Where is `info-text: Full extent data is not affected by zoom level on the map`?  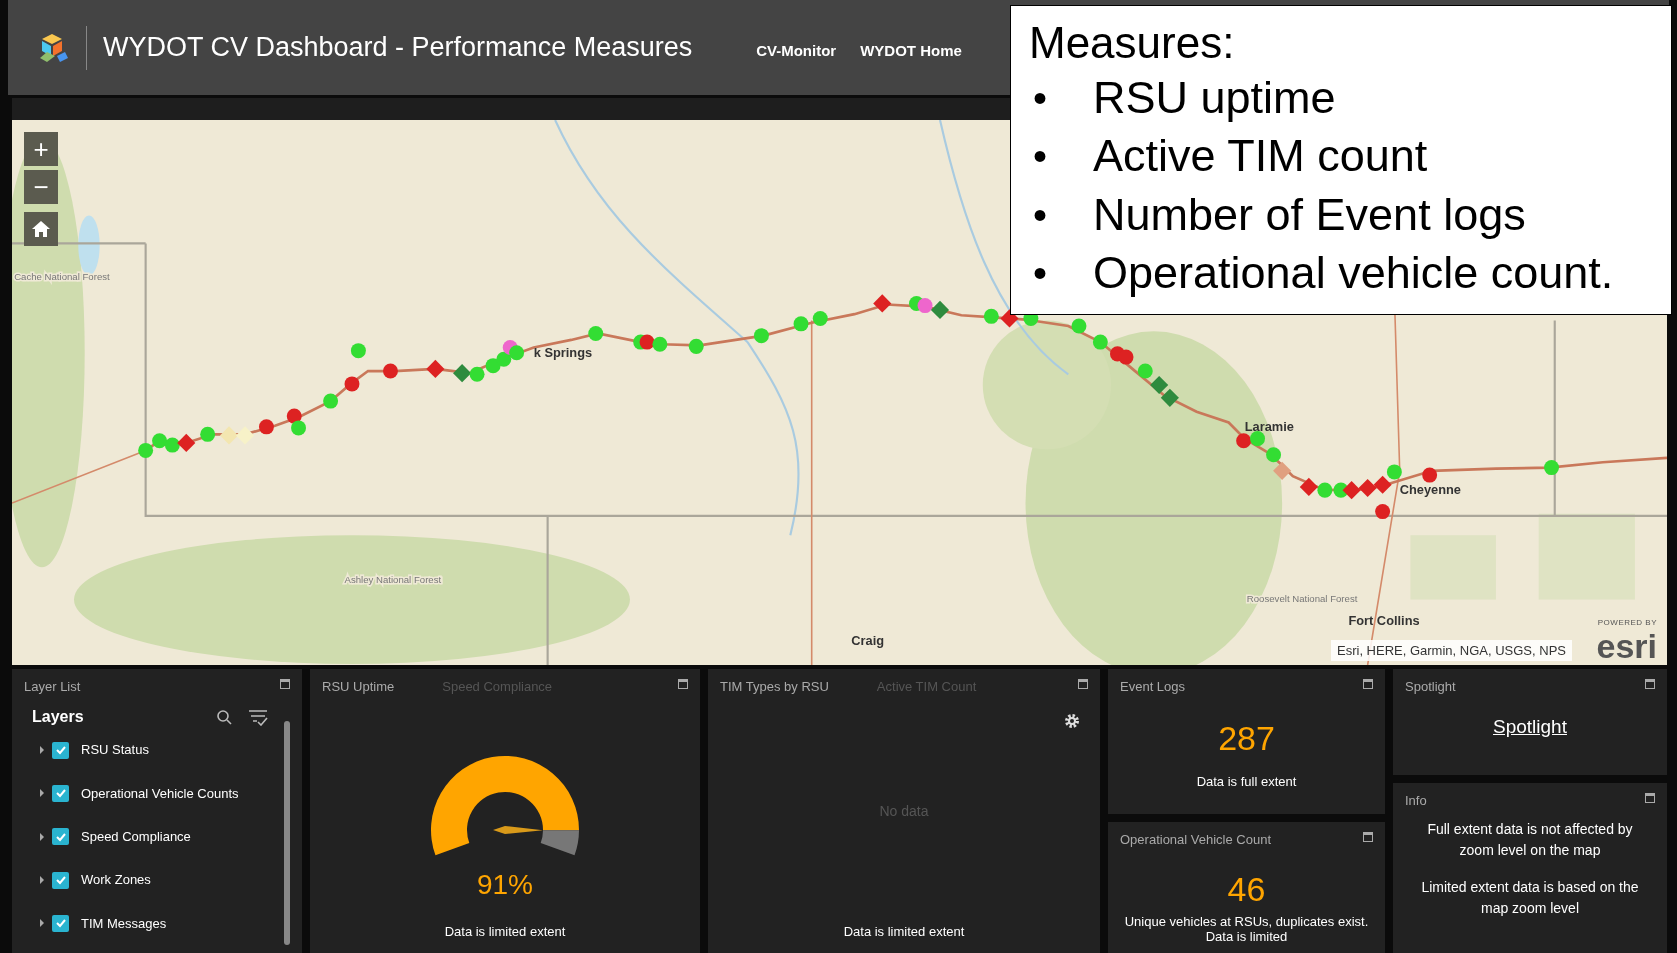 info-text: Full extent data is not affected by zoom level on the map is located at coordinates (1530, 839).